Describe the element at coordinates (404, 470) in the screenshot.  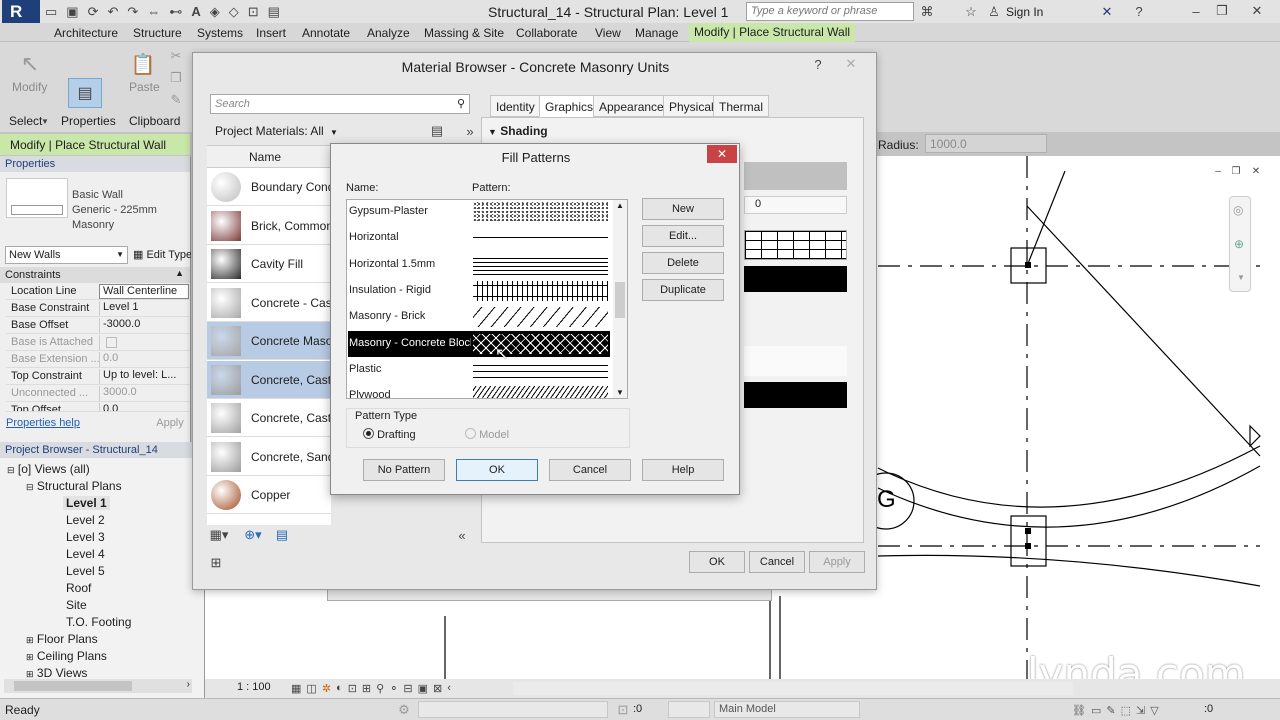
I see `no-pattern-button: No Pattern` at that location.